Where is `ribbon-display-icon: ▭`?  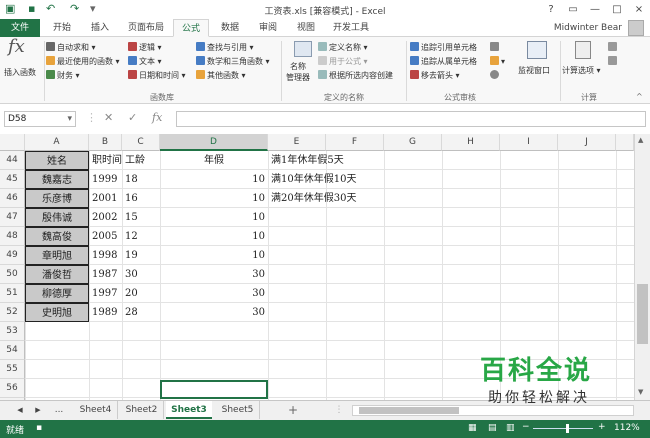 ribbon-display-icon: ▭ is located at coordinates (573, 9).